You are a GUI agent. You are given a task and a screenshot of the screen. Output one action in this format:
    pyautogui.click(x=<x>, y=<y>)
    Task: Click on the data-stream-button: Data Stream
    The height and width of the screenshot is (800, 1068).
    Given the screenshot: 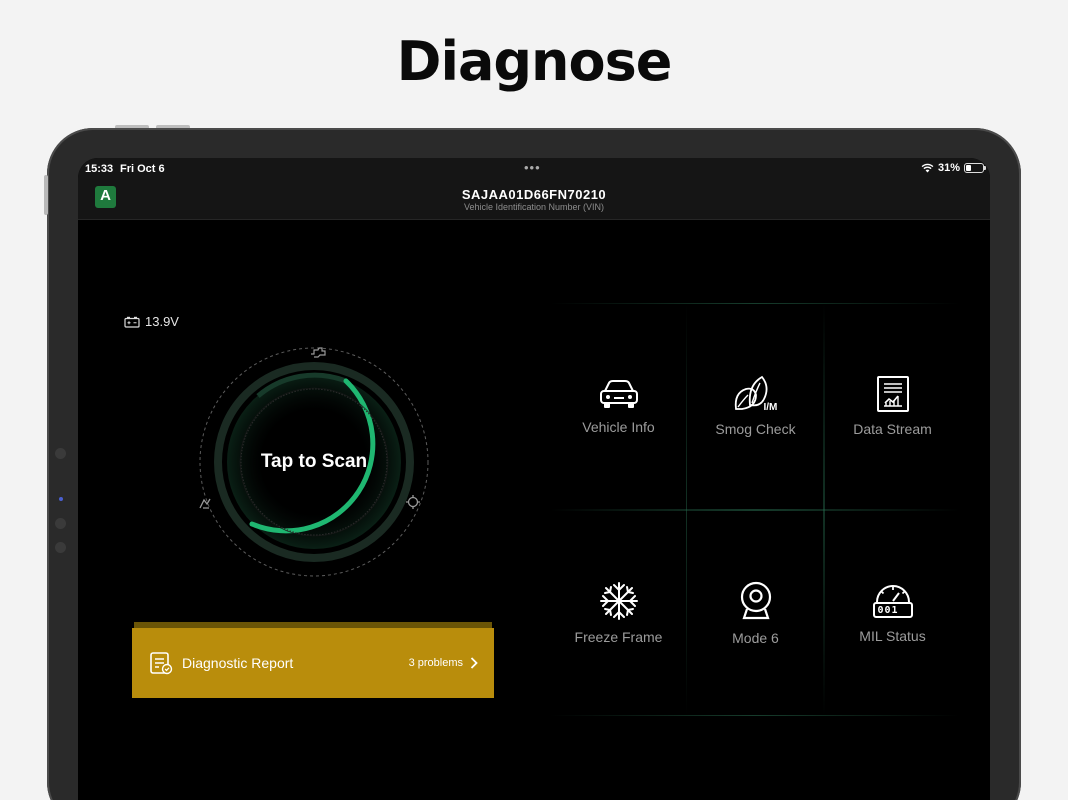 What is the action you would take?
    pyautogui.click(x=892, y=406)
    